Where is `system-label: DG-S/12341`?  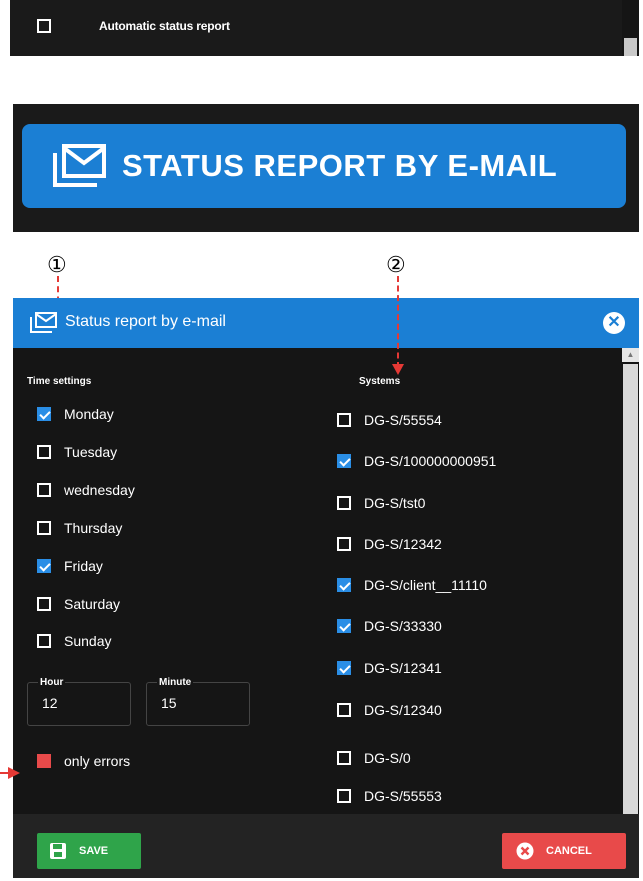 system-label: DG-S/12341 is located at coordinates (403, 668).